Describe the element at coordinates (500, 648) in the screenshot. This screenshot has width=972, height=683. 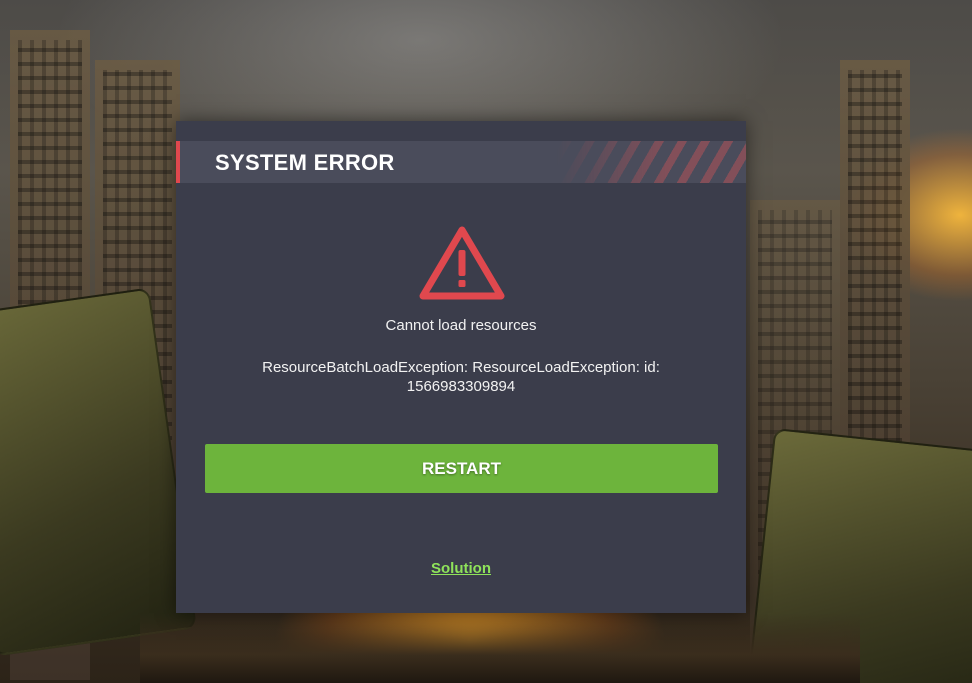
I see `background-rubble` at that location.